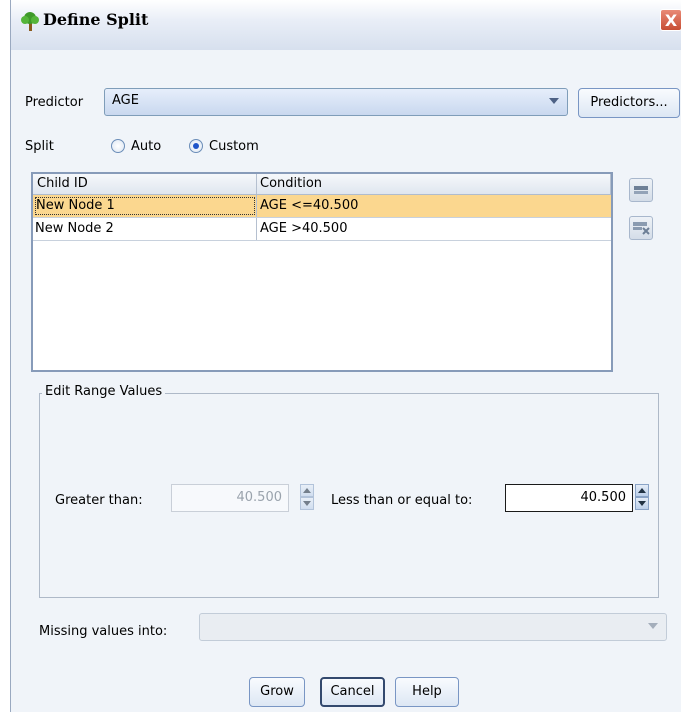  I want to click on table-row: New Node 1 AGE <=40.500, so click(322, 206).